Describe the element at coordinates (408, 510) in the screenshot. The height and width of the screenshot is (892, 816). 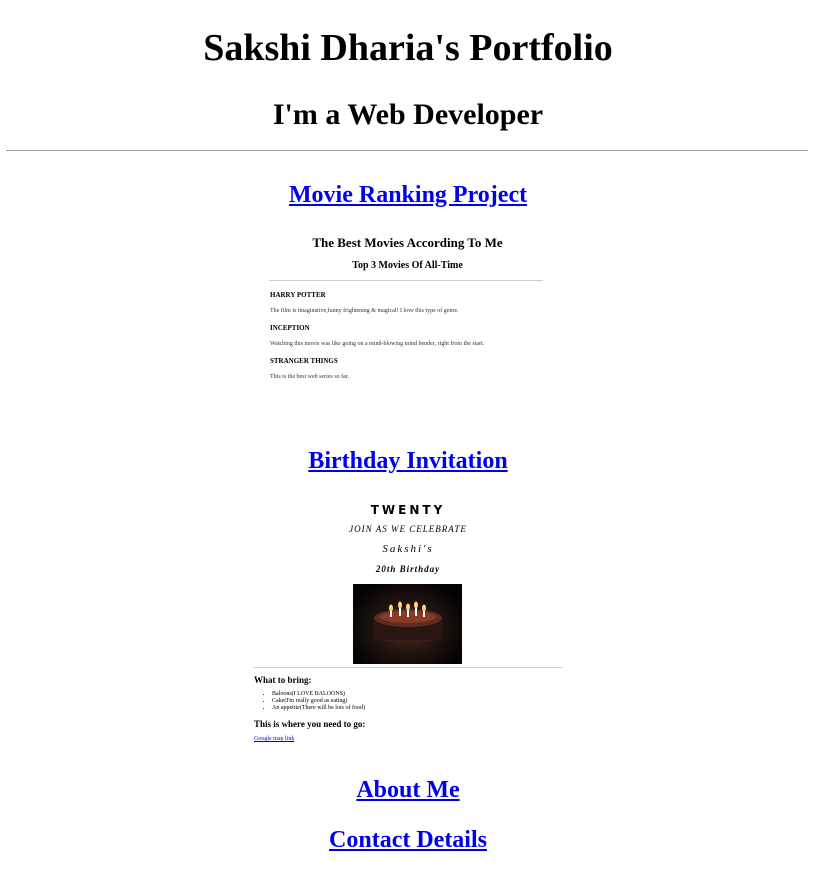
I see `birthday-twenty-text: TWENTY` at that location.